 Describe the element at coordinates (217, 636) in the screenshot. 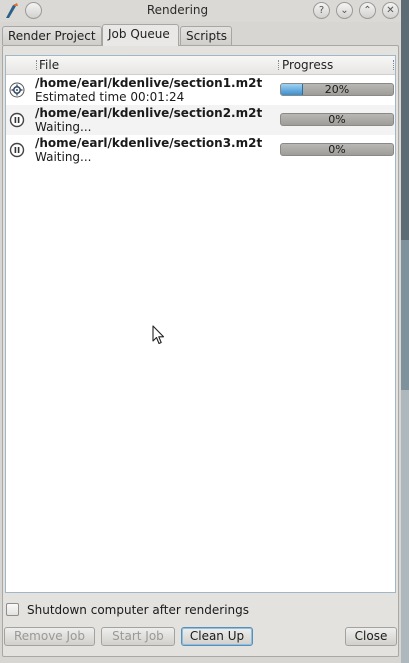

I see `clean-up-button: Clean Up` at that location.